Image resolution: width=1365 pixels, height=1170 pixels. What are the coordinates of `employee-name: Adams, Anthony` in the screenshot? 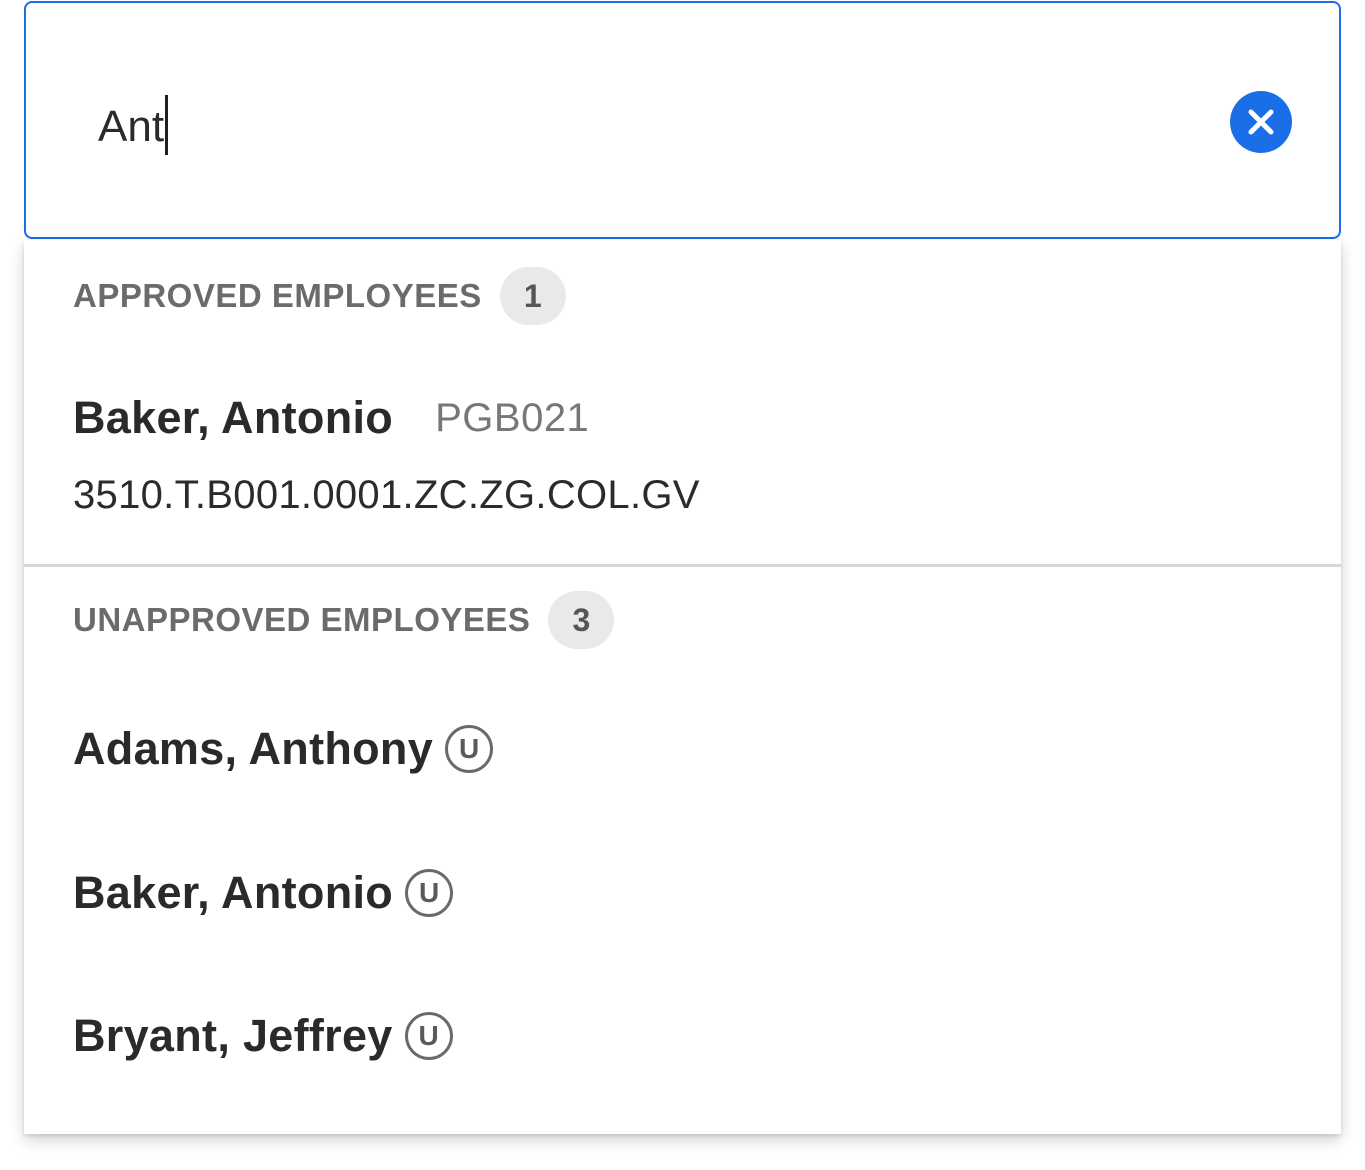 It's located at (253, 748).